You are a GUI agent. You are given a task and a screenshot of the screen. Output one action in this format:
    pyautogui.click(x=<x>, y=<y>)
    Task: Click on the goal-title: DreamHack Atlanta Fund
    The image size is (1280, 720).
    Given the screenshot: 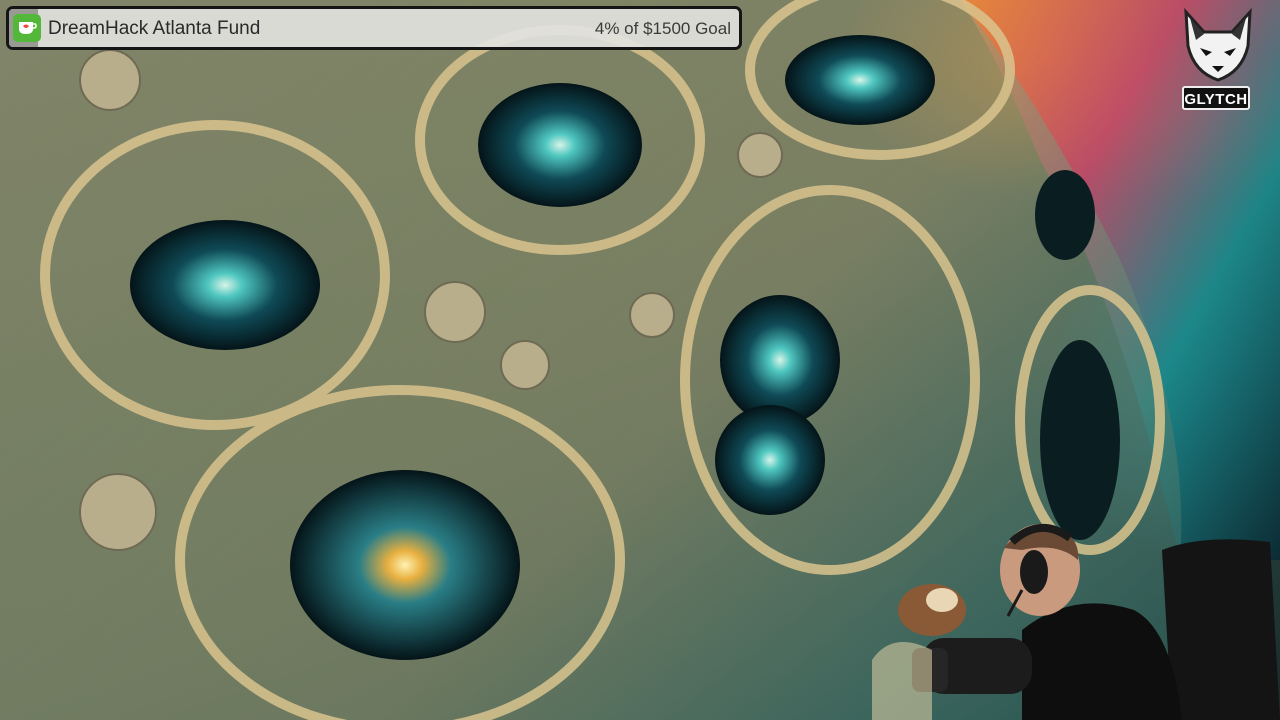 What is the action you would take?
    pyautogui.click(x=154, y=28)
    